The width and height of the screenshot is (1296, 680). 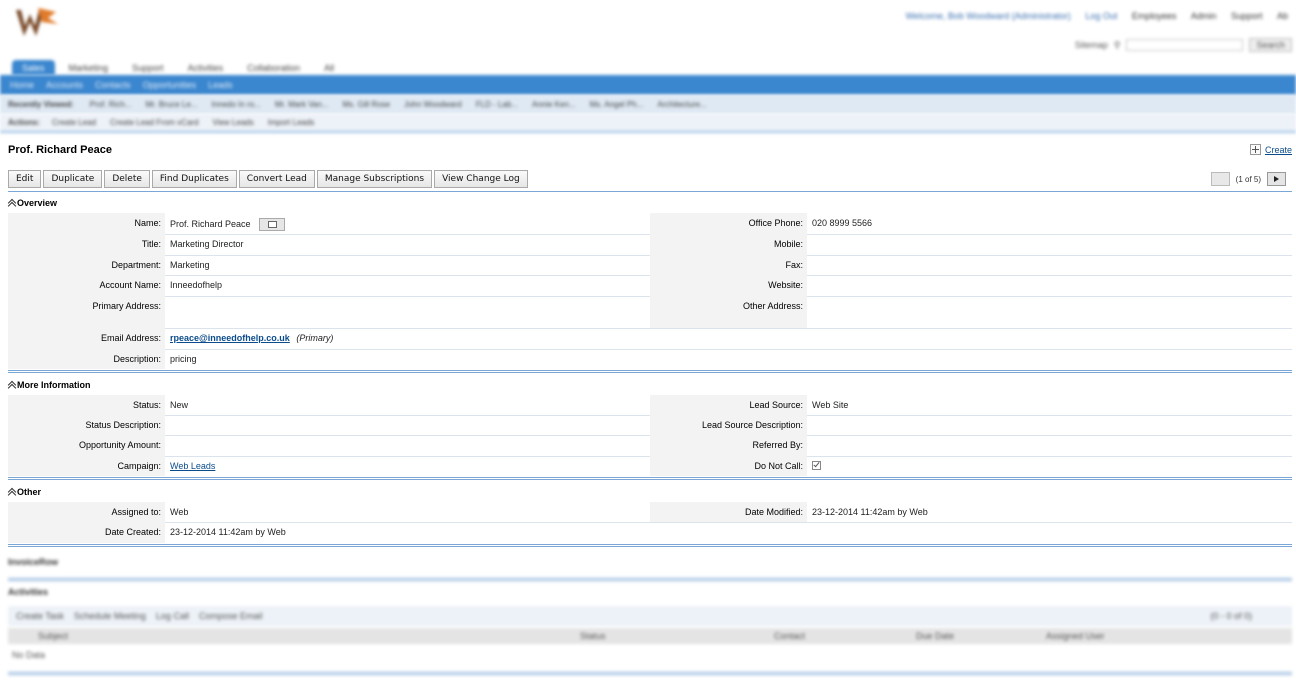 I want to click on email-value-cell: rpeace@inneedofhelp.co.uk (Primary), so click(x=728, y=338).